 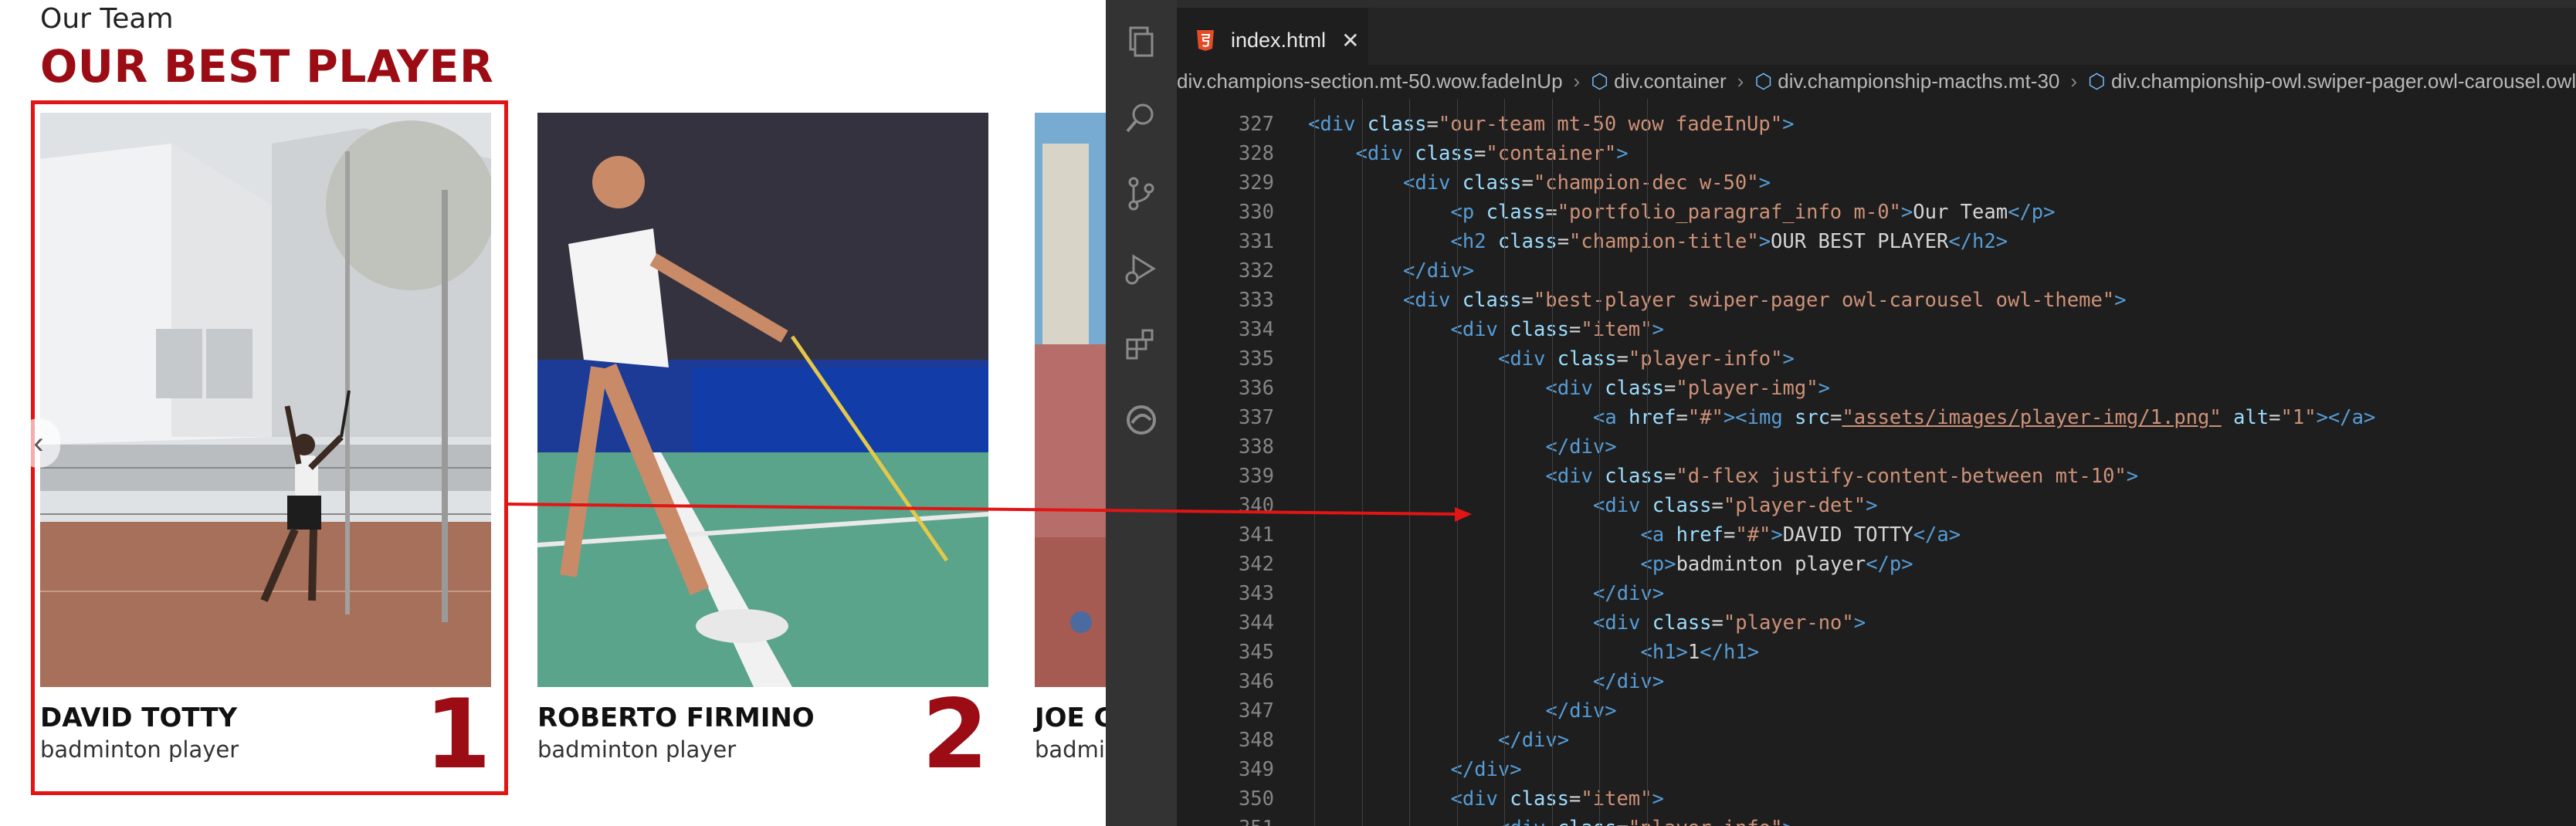 I want to click on code-line: 347 </div>, so click(x=1876, y=711).